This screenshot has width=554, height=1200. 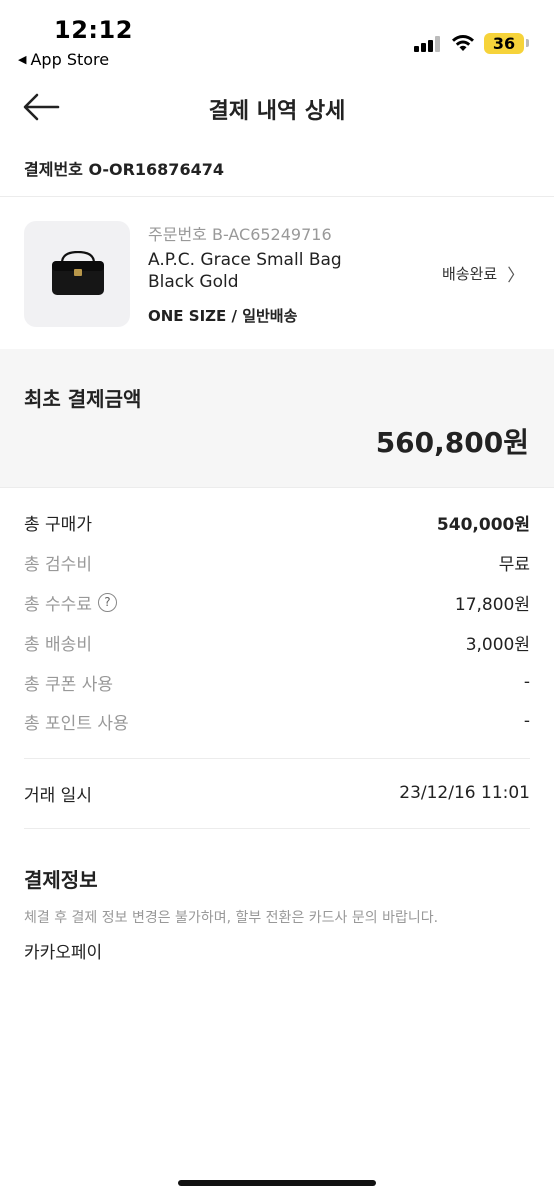 I want to click on bag-image, so click(x=78, y=273).